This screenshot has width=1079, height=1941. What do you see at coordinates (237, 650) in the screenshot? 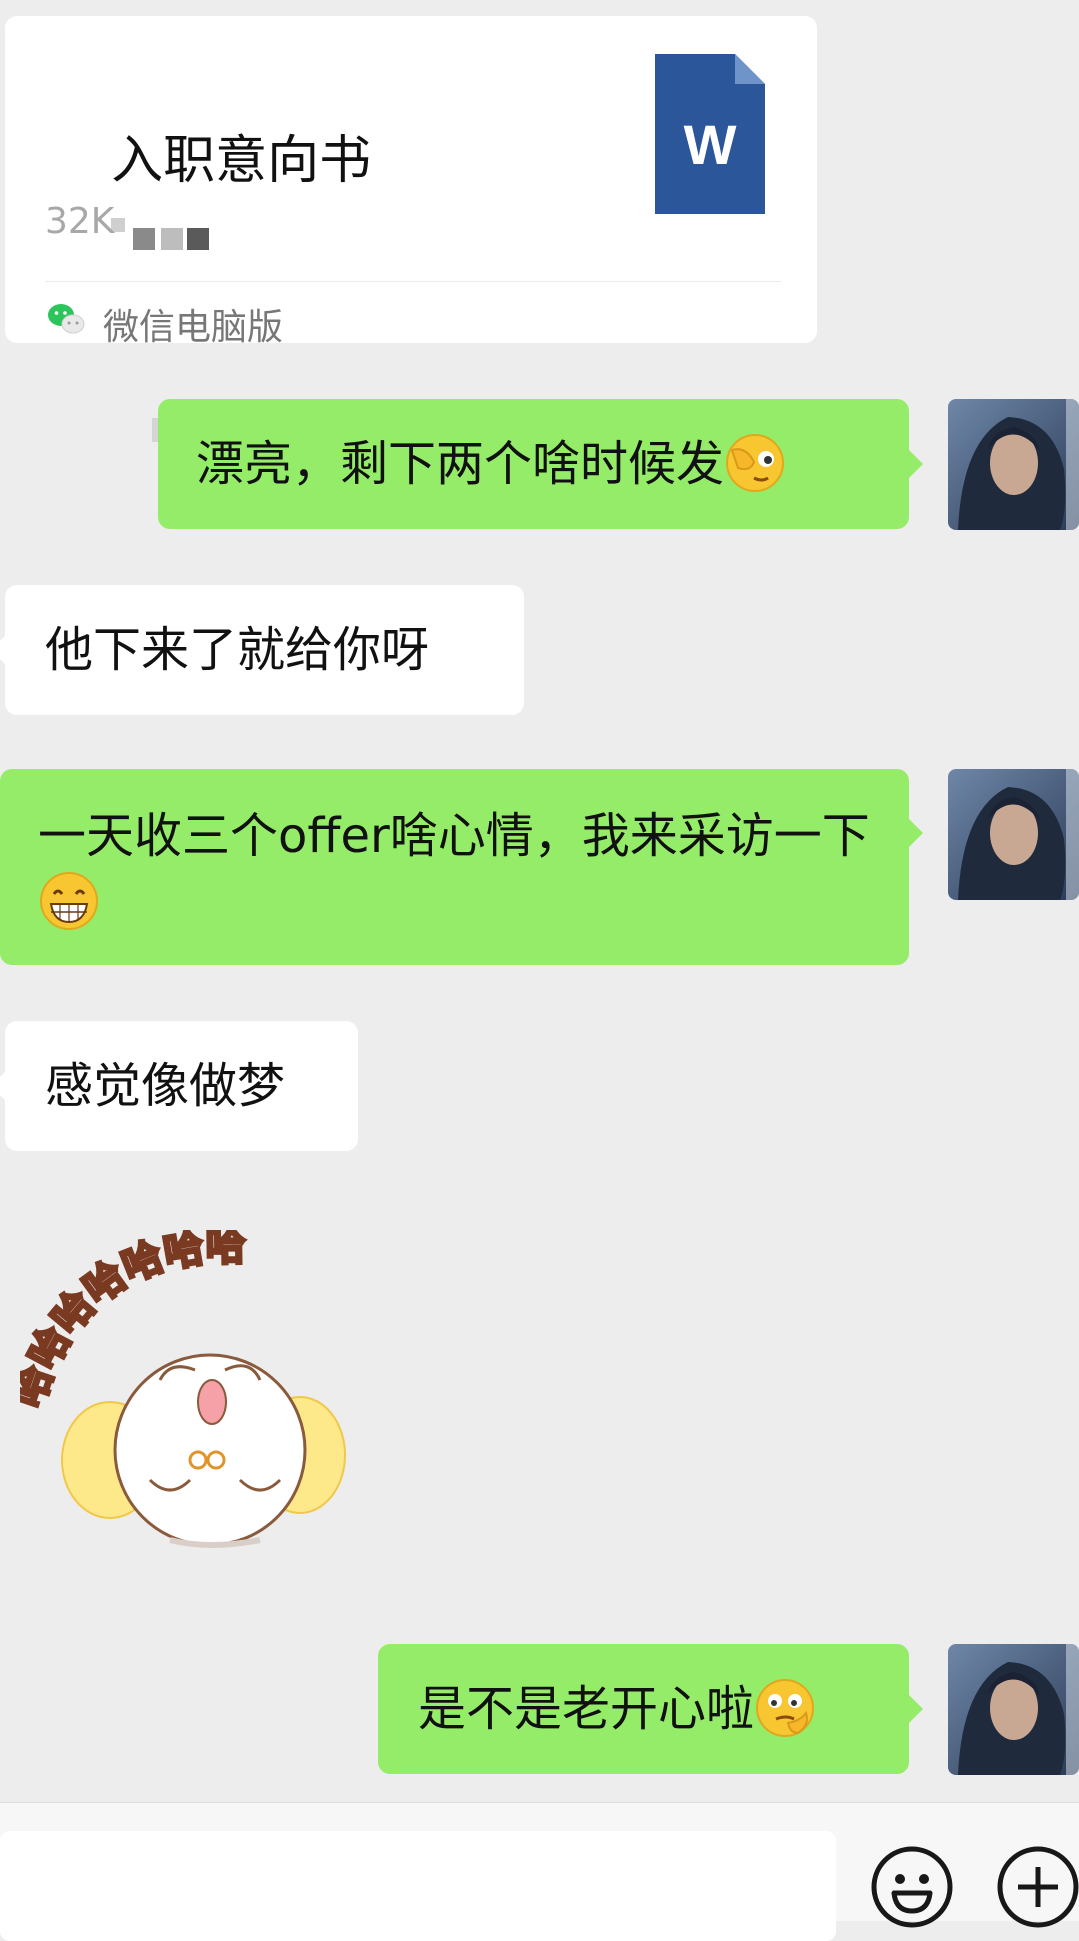
I see `message-text: 他下来了就给你呀` at bounding box center [237, 650].